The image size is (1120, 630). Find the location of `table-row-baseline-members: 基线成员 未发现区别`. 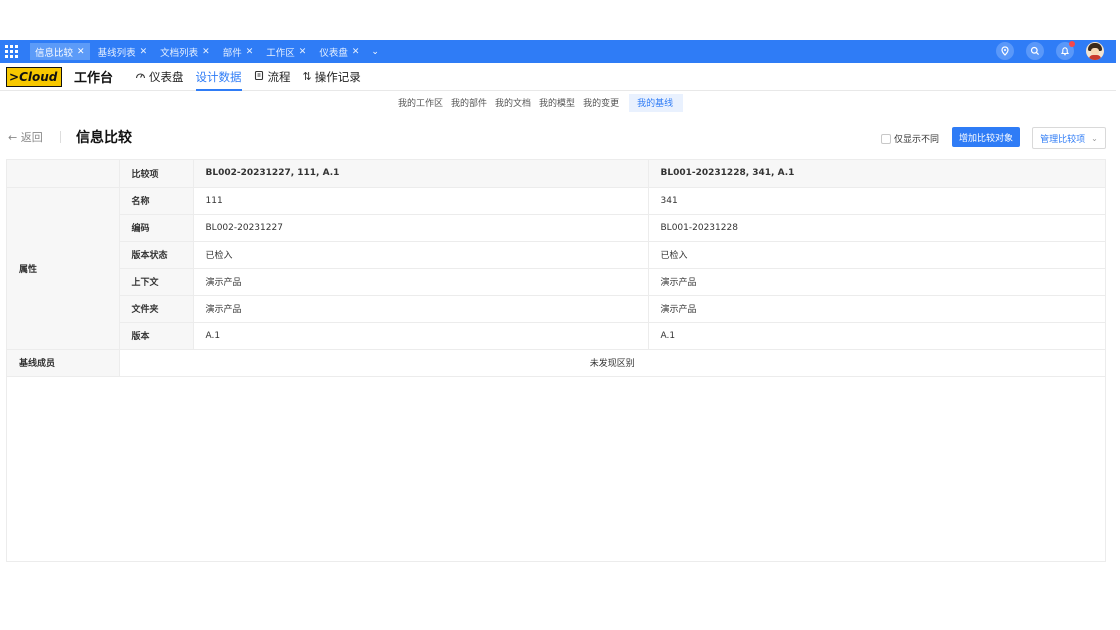

table-row-baseline-members: 基线成员 未发现区别 is located at coordinates (556, 363).